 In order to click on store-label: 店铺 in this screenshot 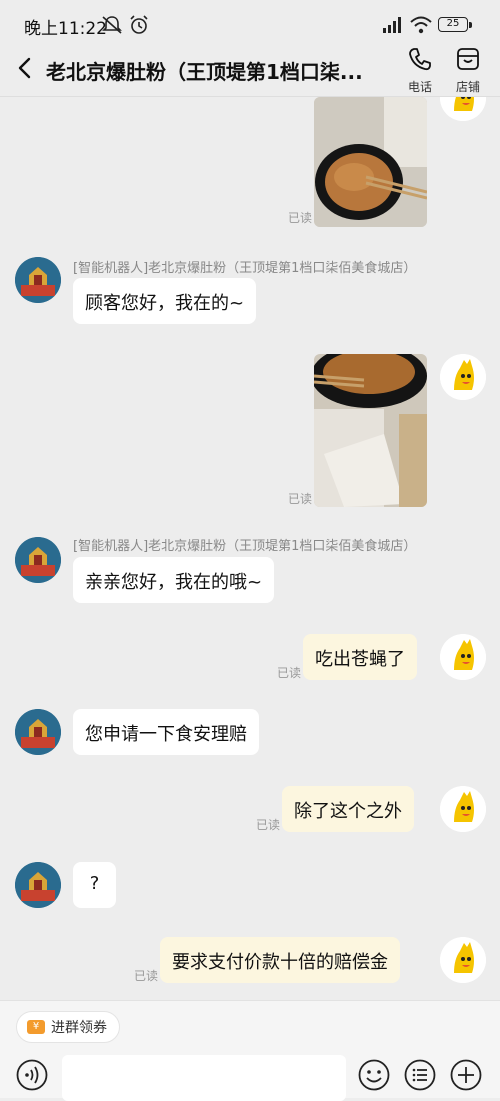, I will do `click(467, 87)`.